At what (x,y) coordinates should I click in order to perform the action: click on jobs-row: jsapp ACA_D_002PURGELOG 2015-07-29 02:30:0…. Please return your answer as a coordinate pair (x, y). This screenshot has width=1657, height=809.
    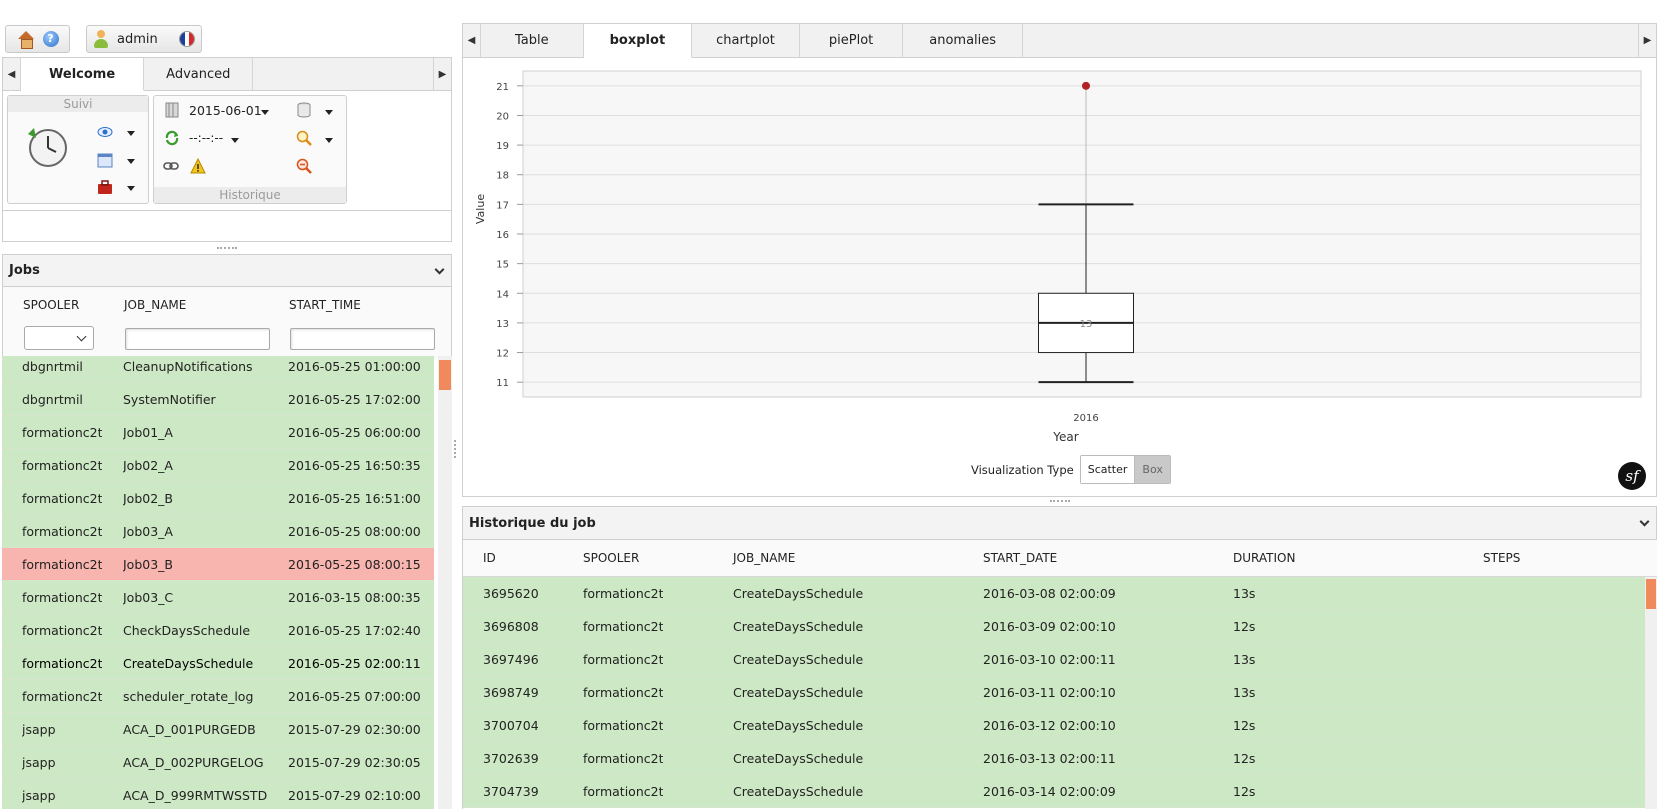
    Looking at the image, I should click on (218, 762).